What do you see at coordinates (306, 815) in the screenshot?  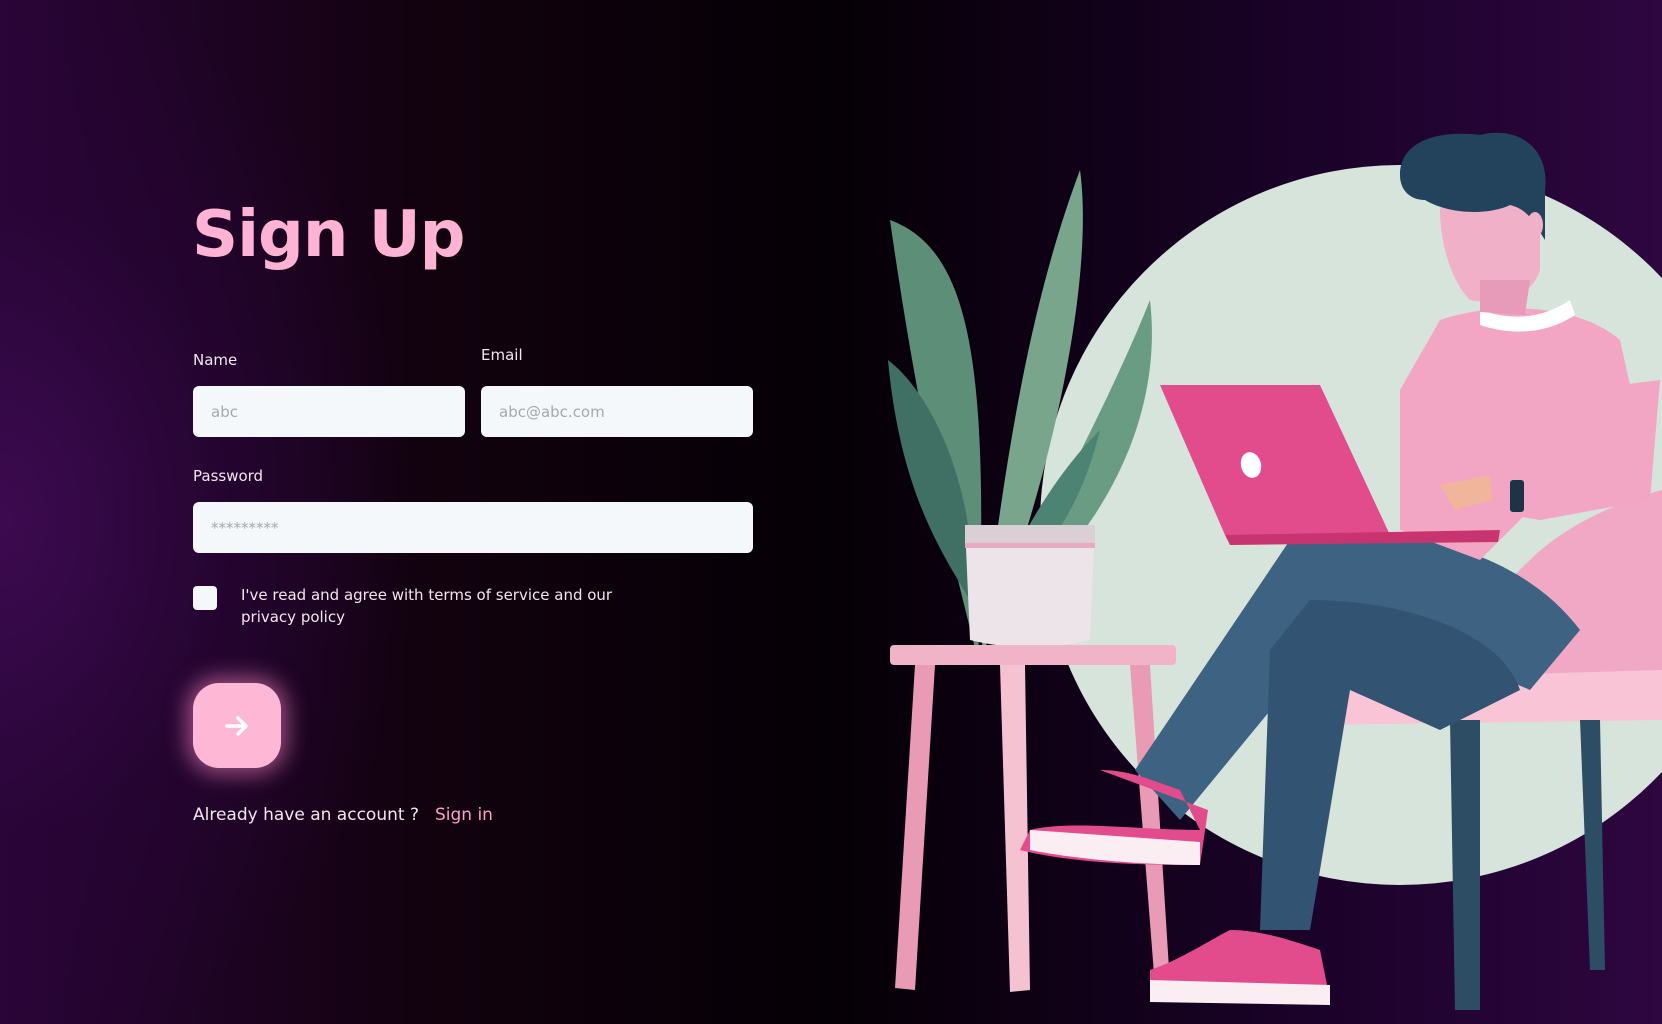 I see `signin-prompt: Already have an account ?` at bounding box center [306, 815].